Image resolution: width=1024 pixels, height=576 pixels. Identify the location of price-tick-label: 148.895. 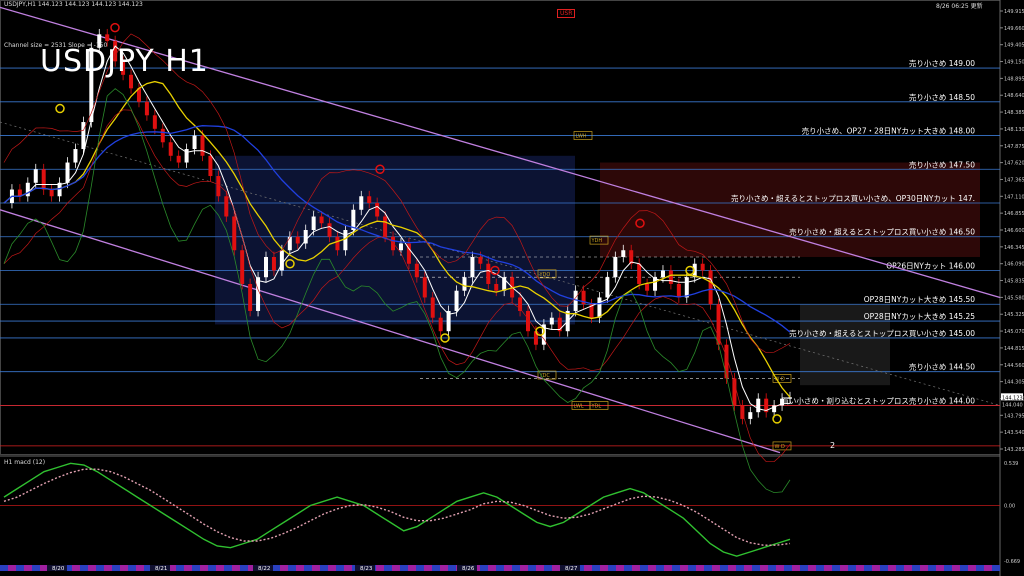
(1014, 79).